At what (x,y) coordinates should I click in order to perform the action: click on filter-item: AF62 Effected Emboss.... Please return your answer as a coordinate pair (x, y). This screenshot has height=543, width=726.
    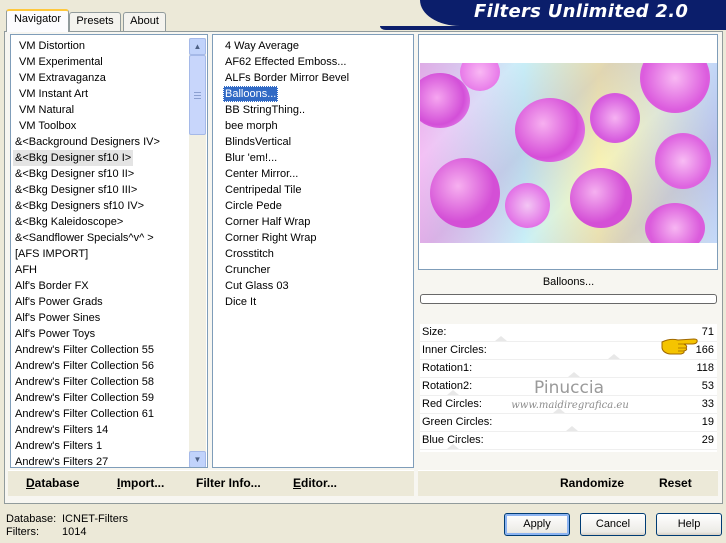
    Looking at the image, I should click on (285, 62).